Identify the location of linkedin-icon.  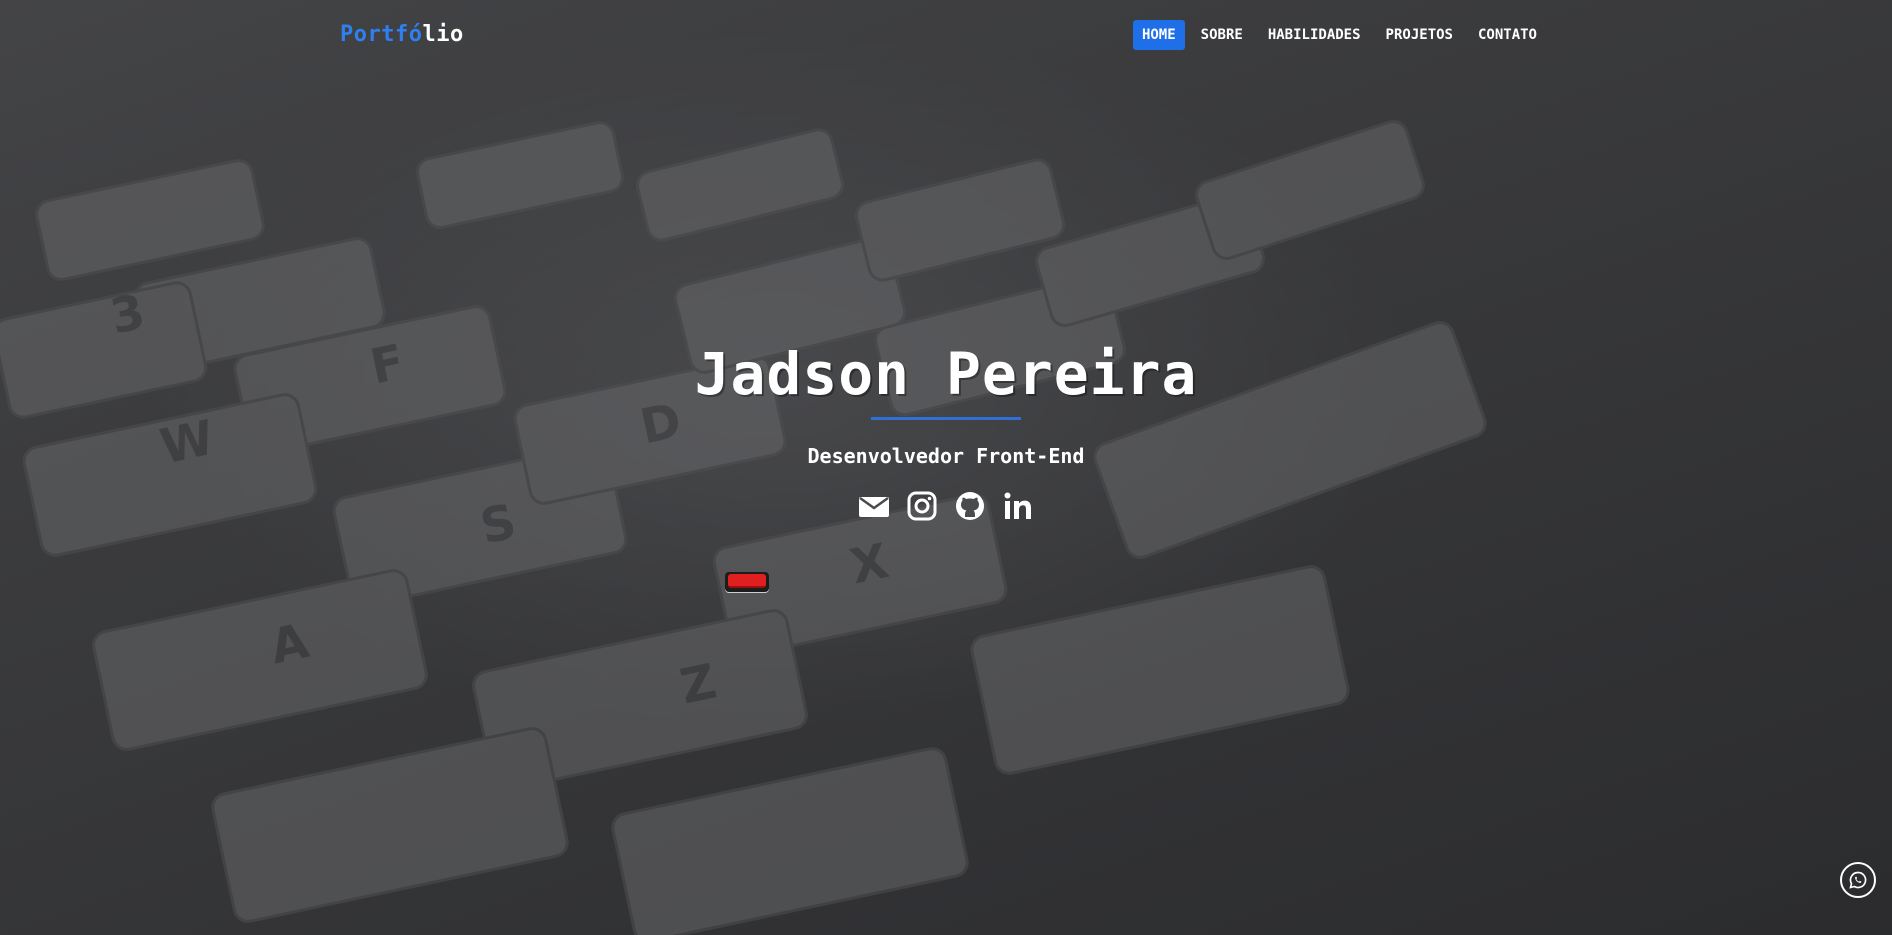
(1018, 506).